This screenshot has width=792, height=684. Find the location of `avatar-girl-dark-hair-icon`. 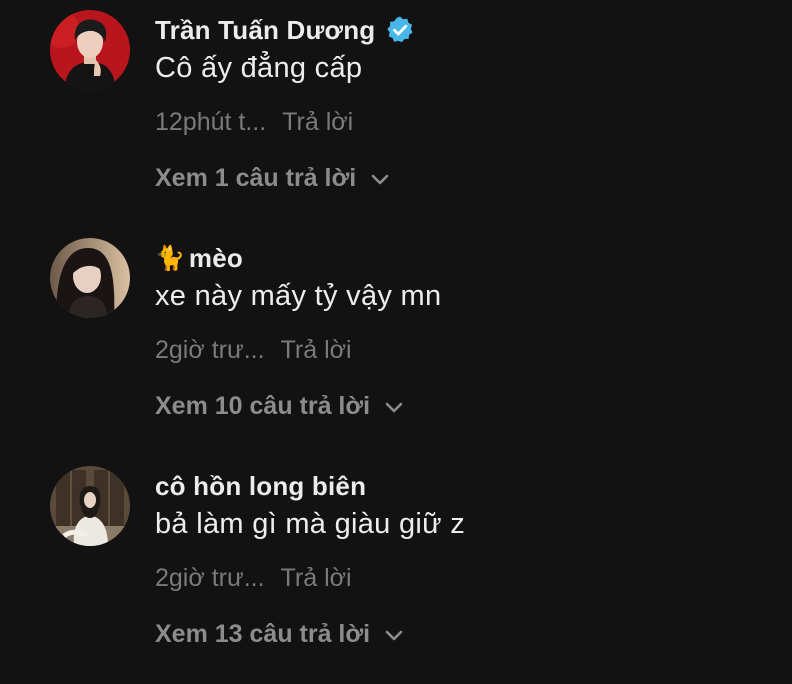

avatar-girl-dark-hair-icon is located at coordinates (90, 278).